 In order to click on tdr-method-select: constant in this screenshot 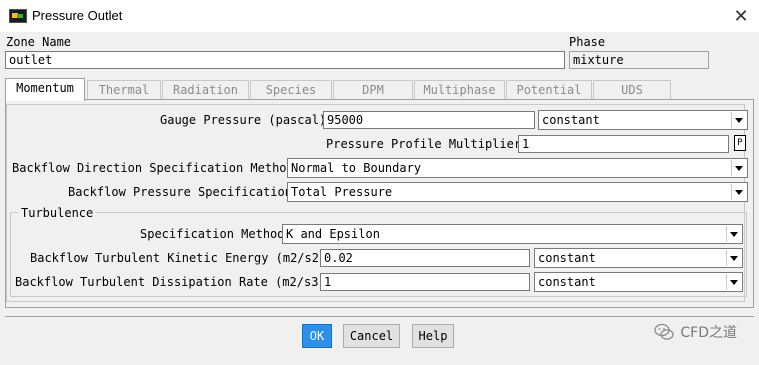, I will do `click(638, 282)`.